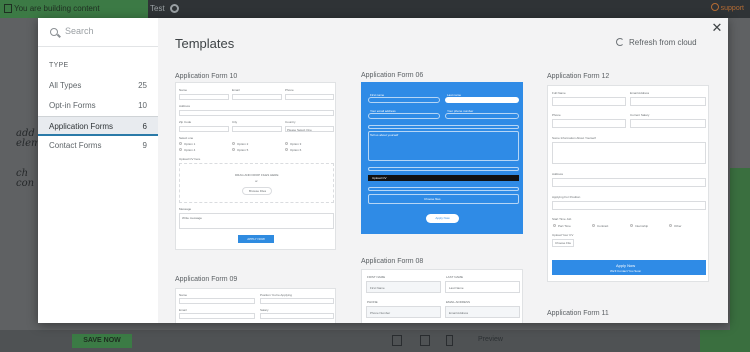 This screenshot has width=750, height=352. What do you see at coordinates (256, 221) in the screenshot?
I see `preview-field: Write message` at bounding box center [256, 221].